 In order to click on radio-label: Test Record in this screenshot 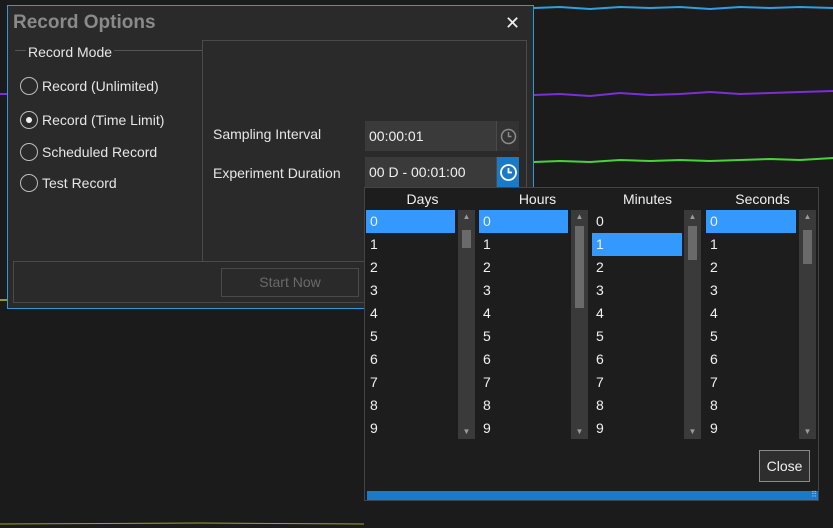, I will do `click(79, 183)`.